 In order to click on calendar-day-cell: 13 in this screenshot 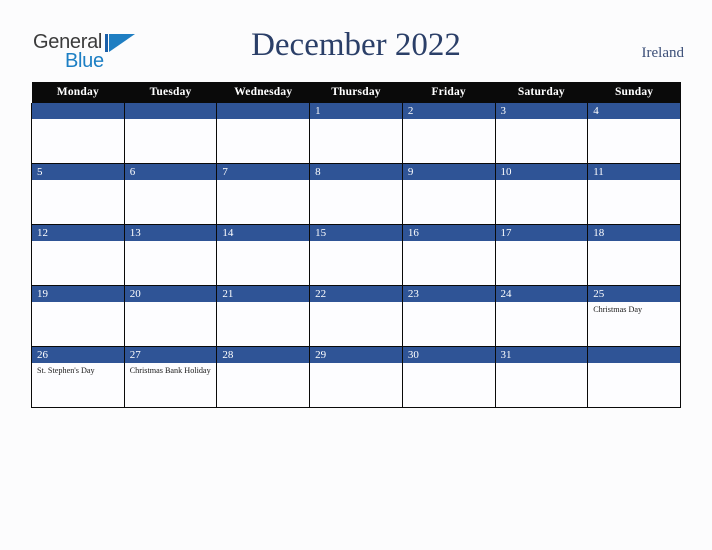, I will do `click(170, 255)`.